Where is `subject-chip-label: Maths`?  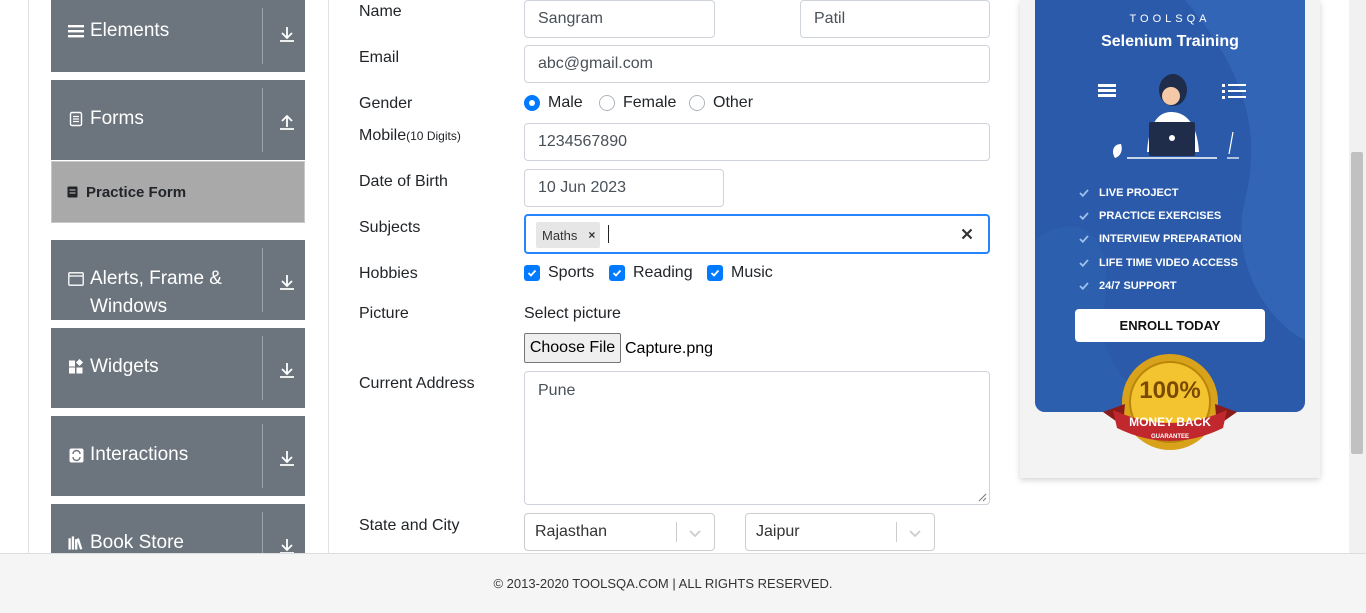 subject-chip-label: Maths is located at coordinates (560, 235).